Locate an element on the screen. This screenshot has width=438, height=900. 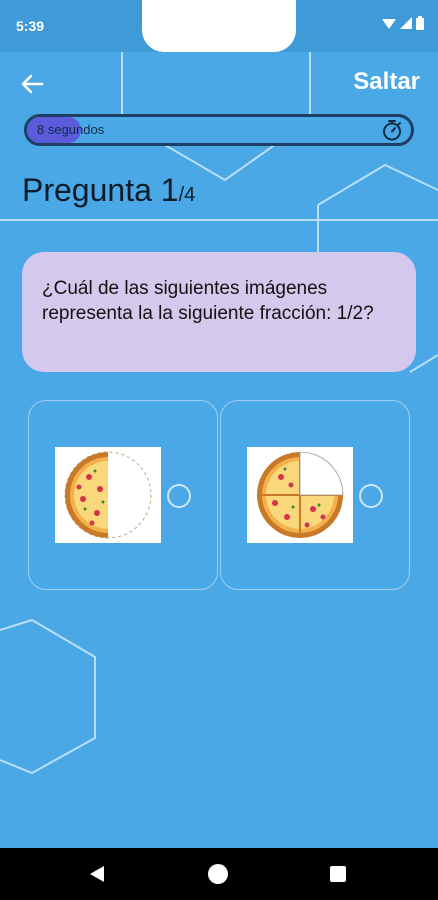
system-navigation-bar is located at coordinates (219, 874).